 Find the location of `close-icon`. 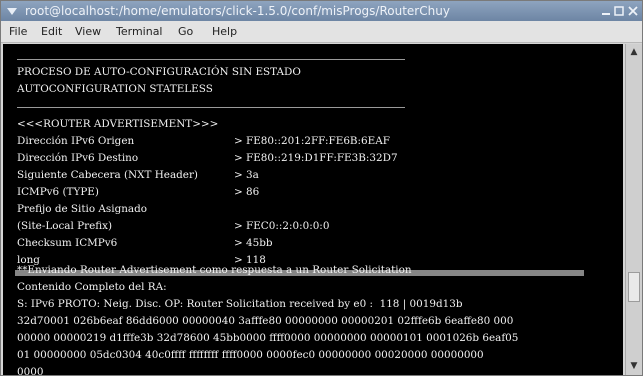

close-icon is located at coordinates (633, 11).